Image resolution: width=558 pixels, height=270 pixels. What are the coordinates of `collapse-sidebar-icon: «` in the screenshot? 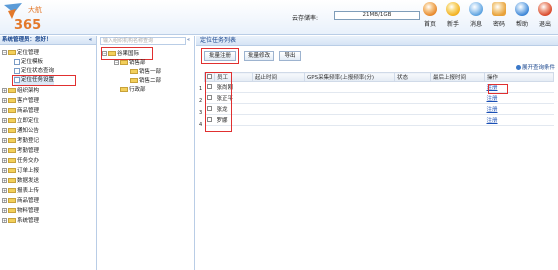 It's located at (90, 40).